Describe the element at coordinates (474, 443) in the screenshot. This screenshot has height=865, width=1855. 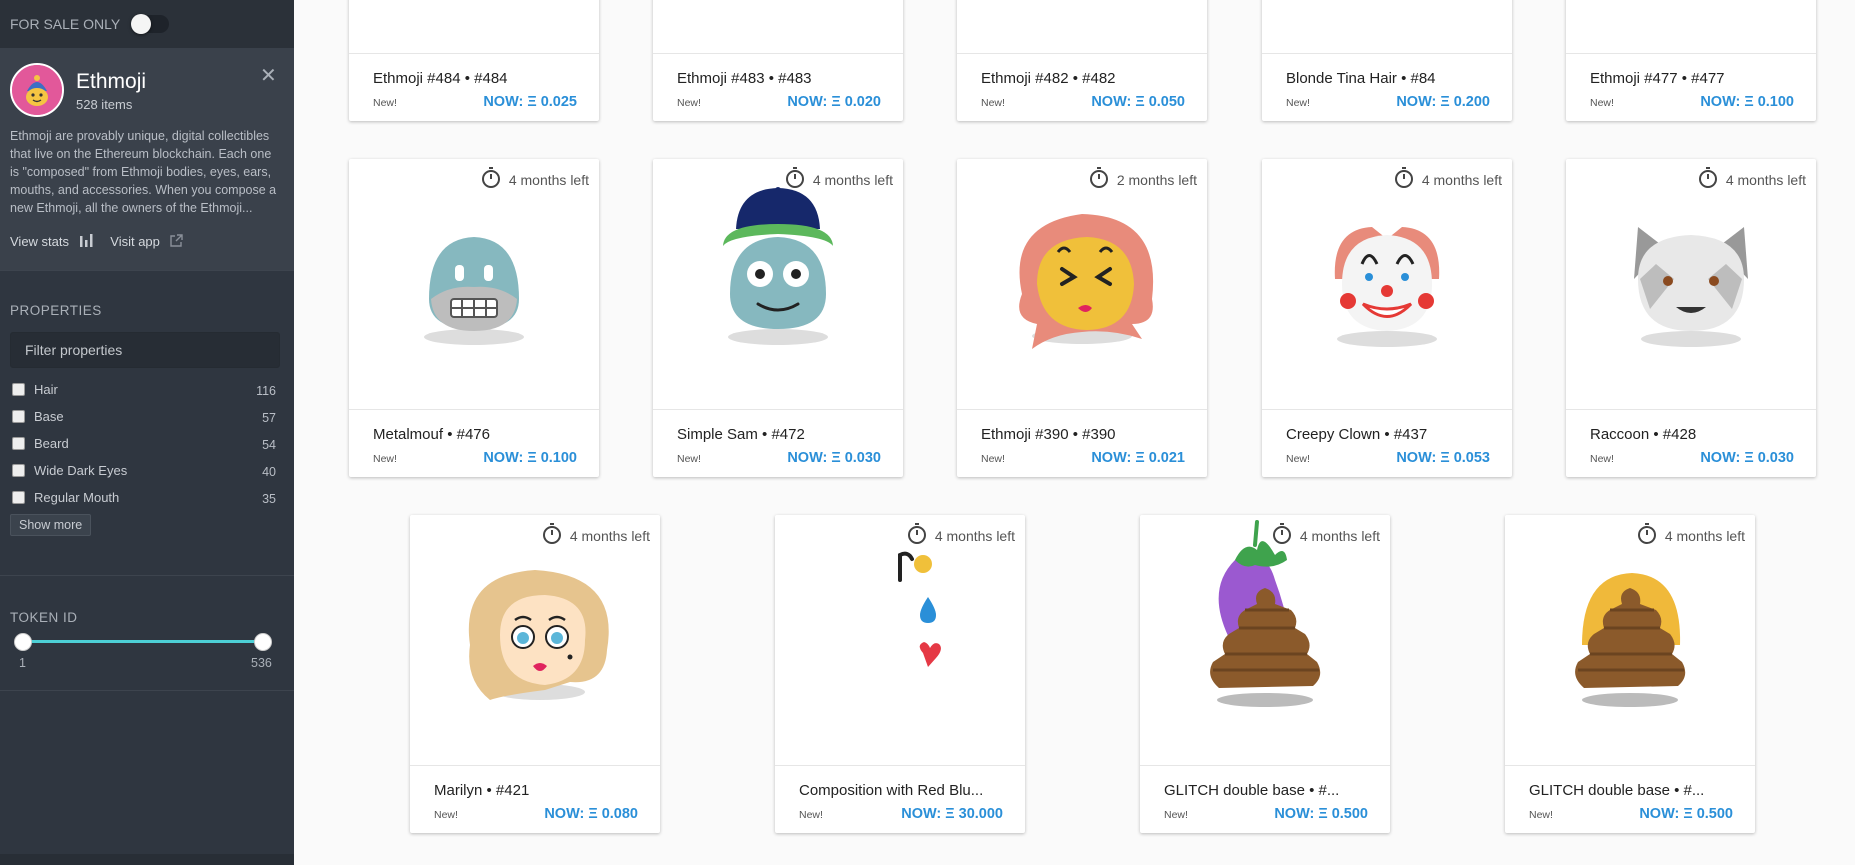
I see `card-info: Metalmouf • #476 New! NOW: Ξ 0.100` at that location.